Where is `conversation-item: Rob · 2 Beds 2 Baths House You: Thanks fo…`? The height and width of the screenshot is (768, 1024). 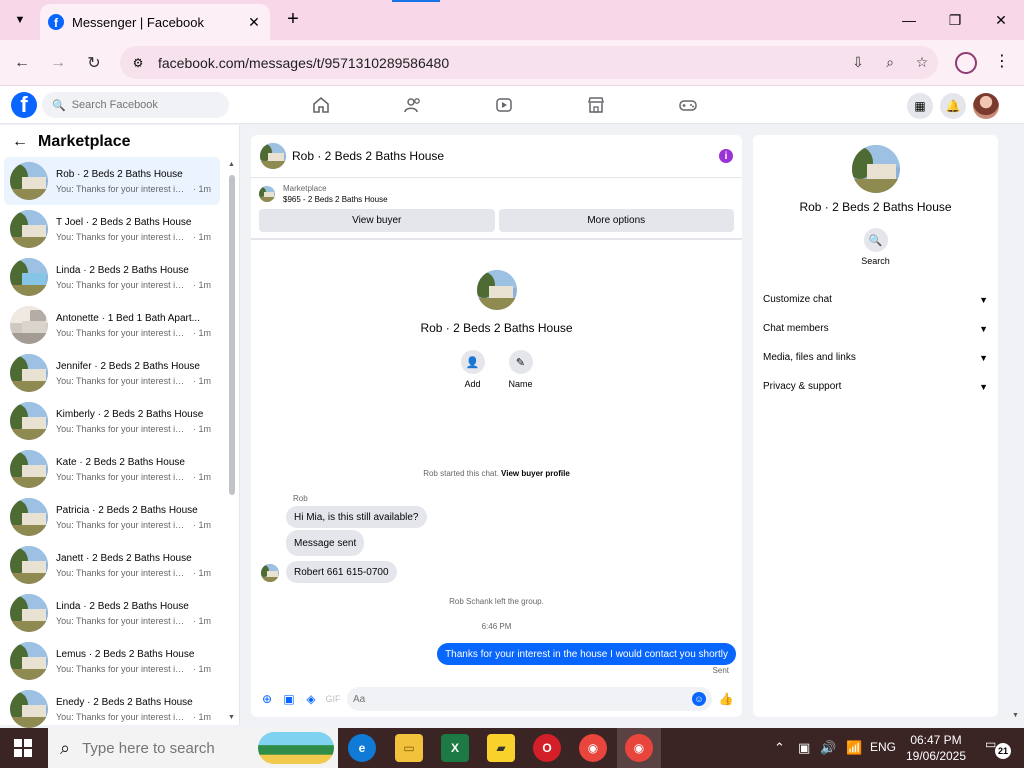 conversation-item: Rob · 2 Beds 2 Baths House You: Thanks fo… is located at coordinates (112, 181).